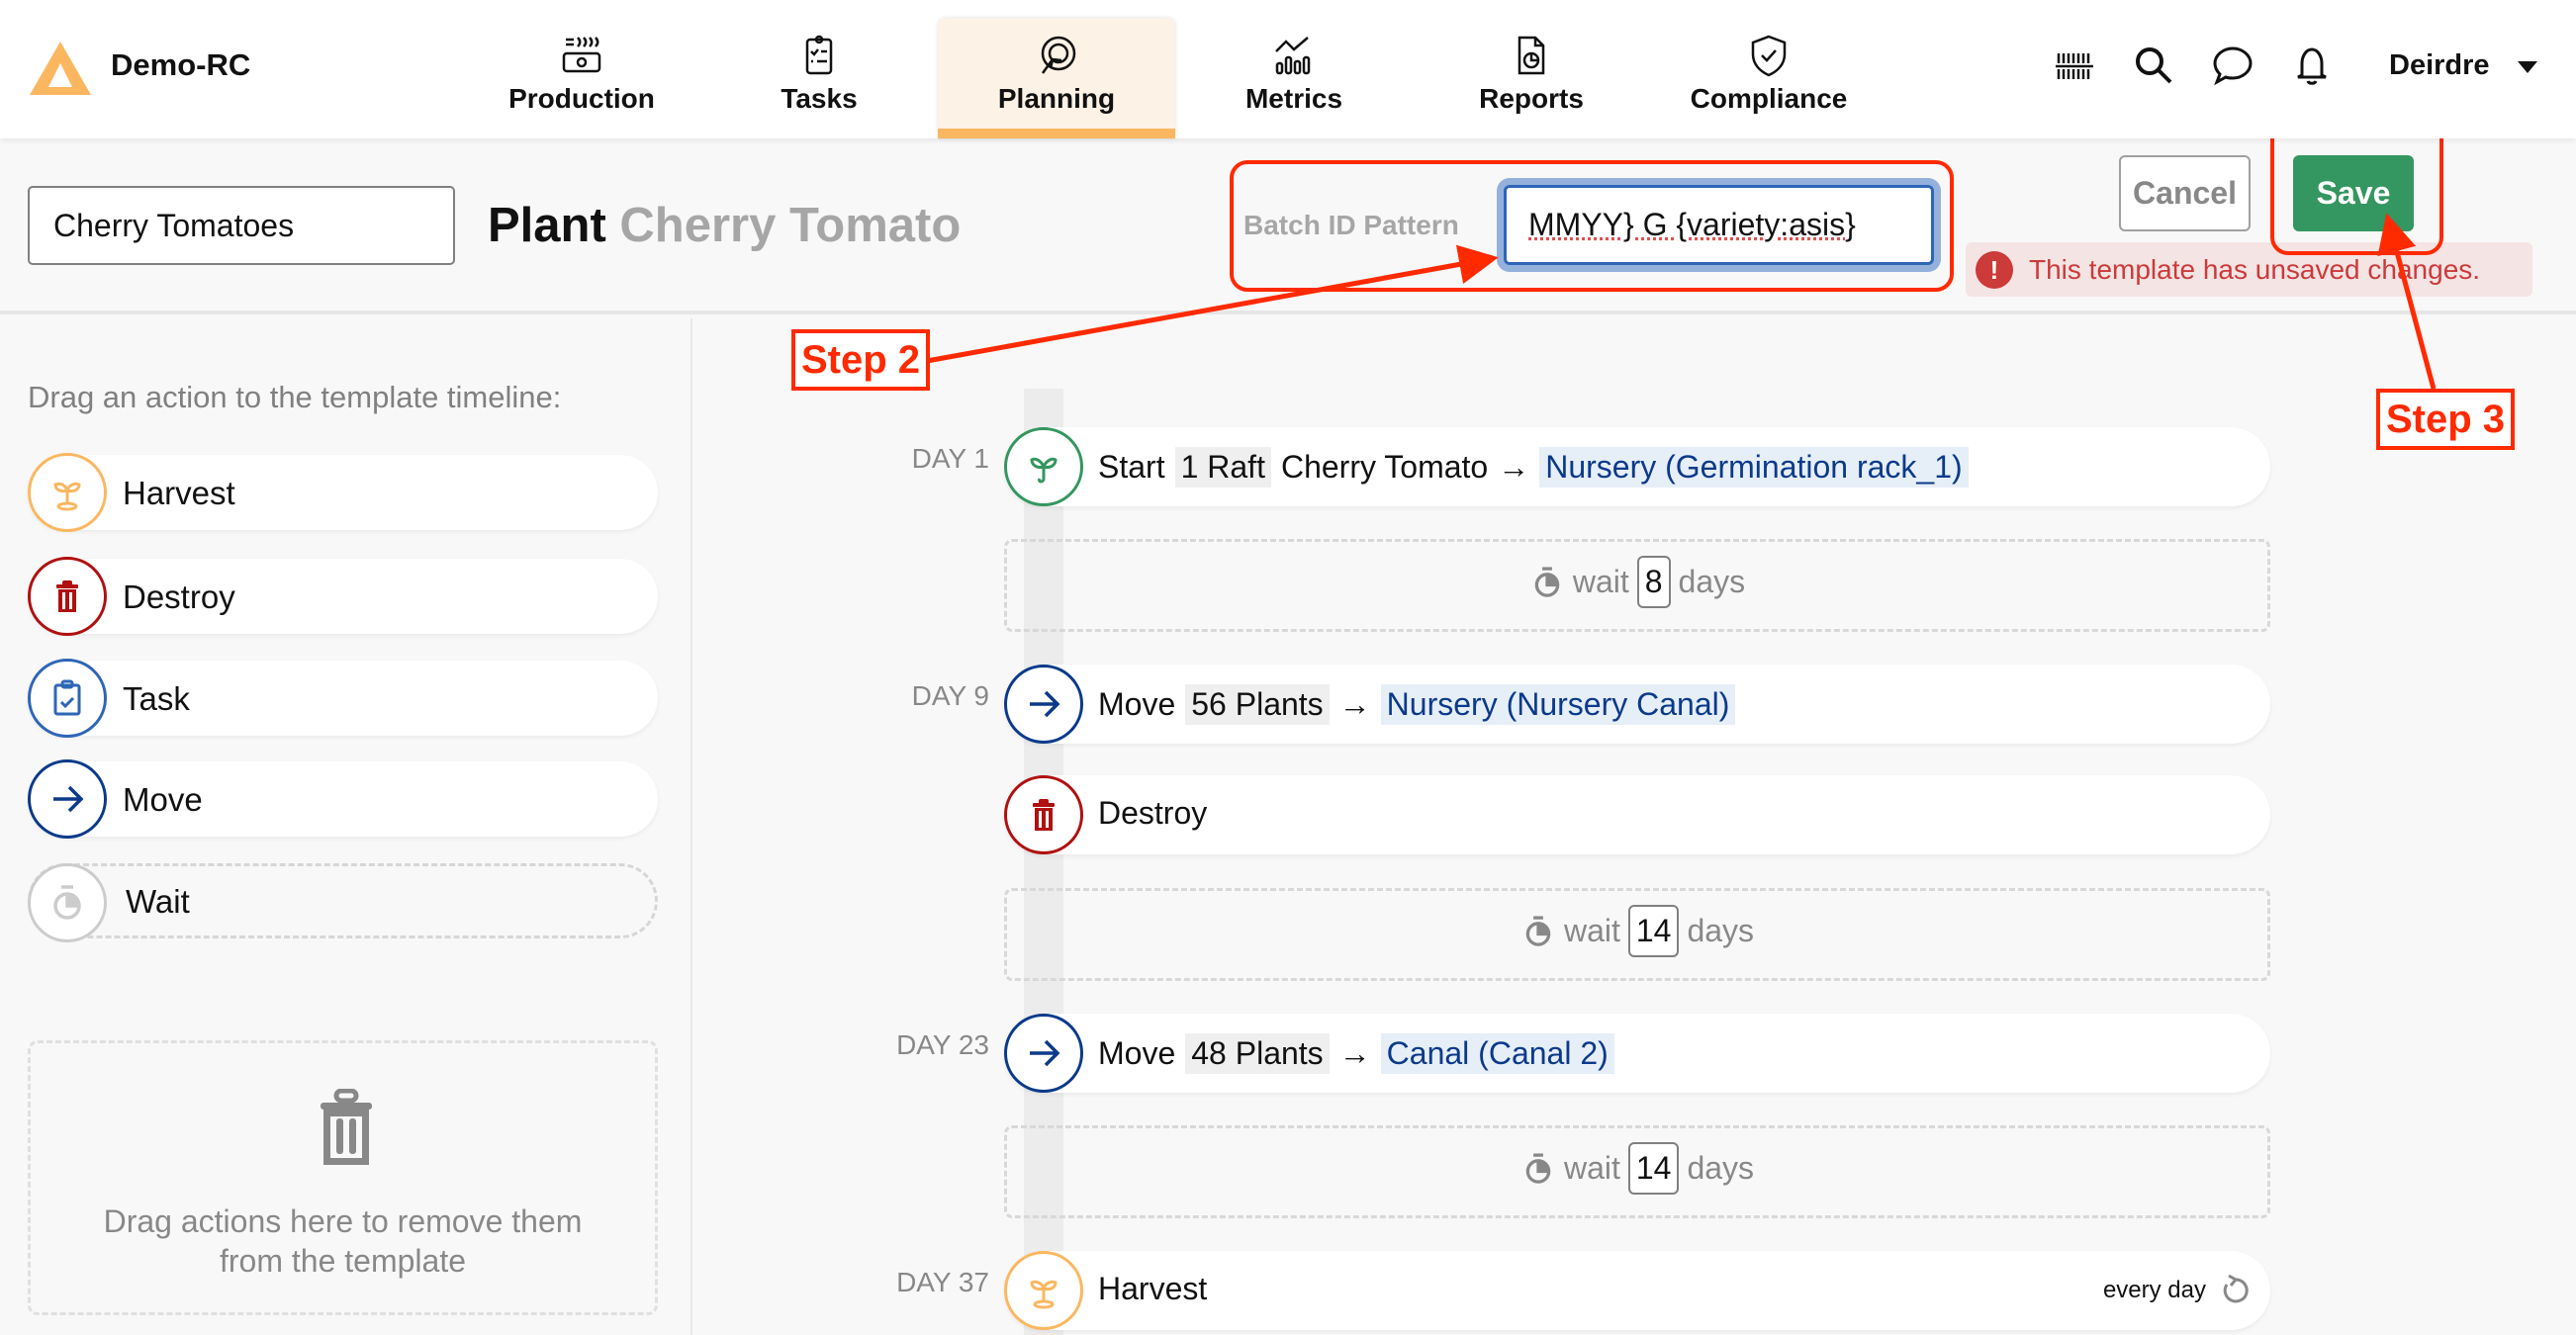 This screenshot has width=2576, height=1335. What do you see at coordinates (1258, 705) in the screenshot?
I see `quantity-chip: 56 Plants` at bounding box center [1258, 705].